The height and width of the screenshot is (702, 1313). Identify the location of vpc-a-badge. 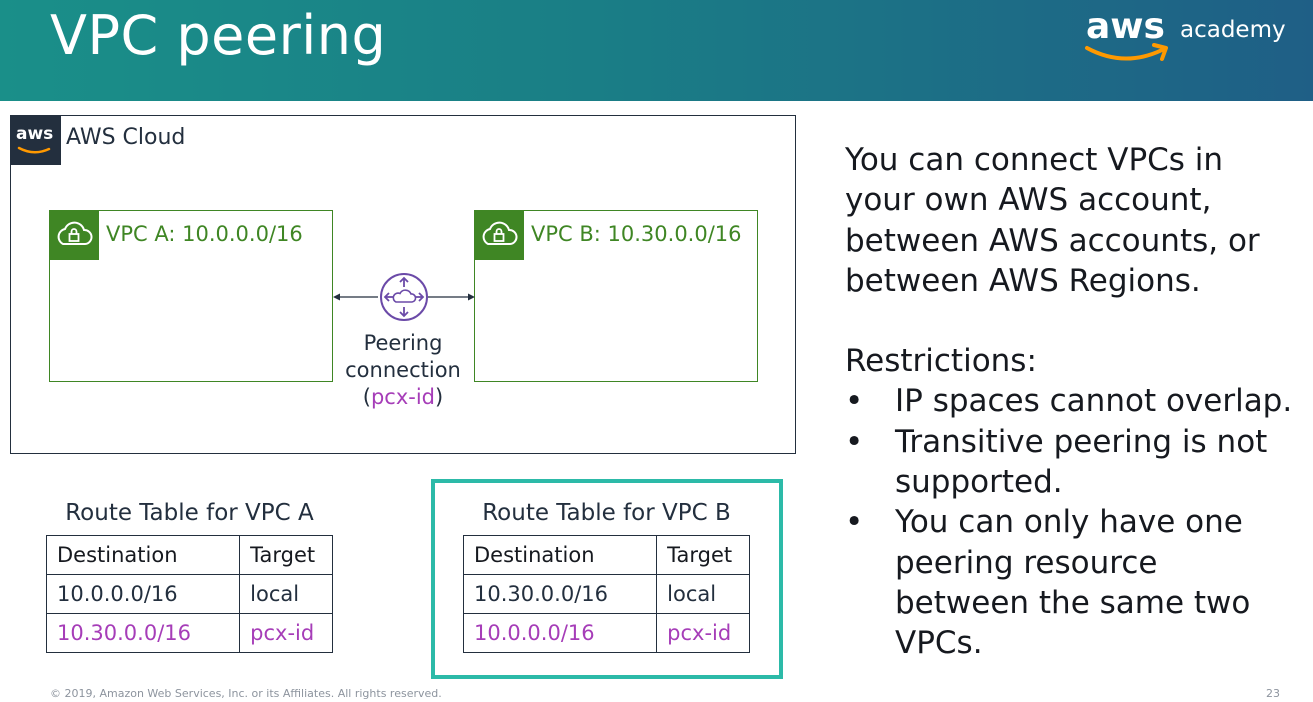
(74, 235).